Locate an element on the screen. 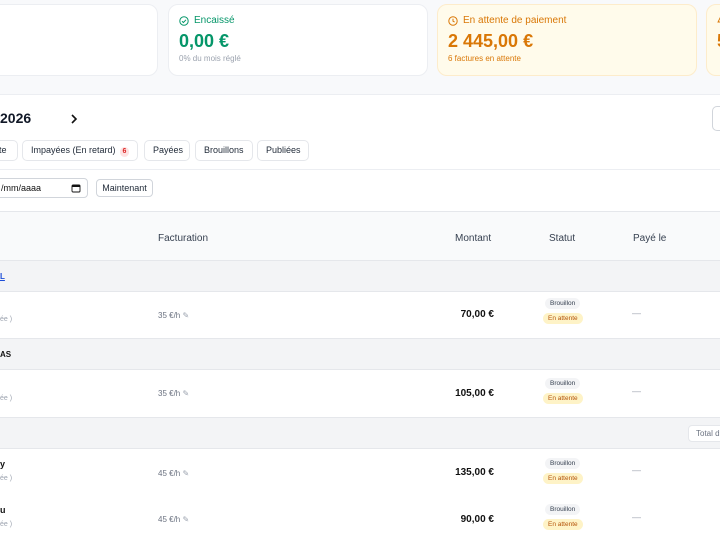 This screenshot has width=720, height=540. kpi-attente-label-row: En attente de paiement is located at coordinates (507, 20).